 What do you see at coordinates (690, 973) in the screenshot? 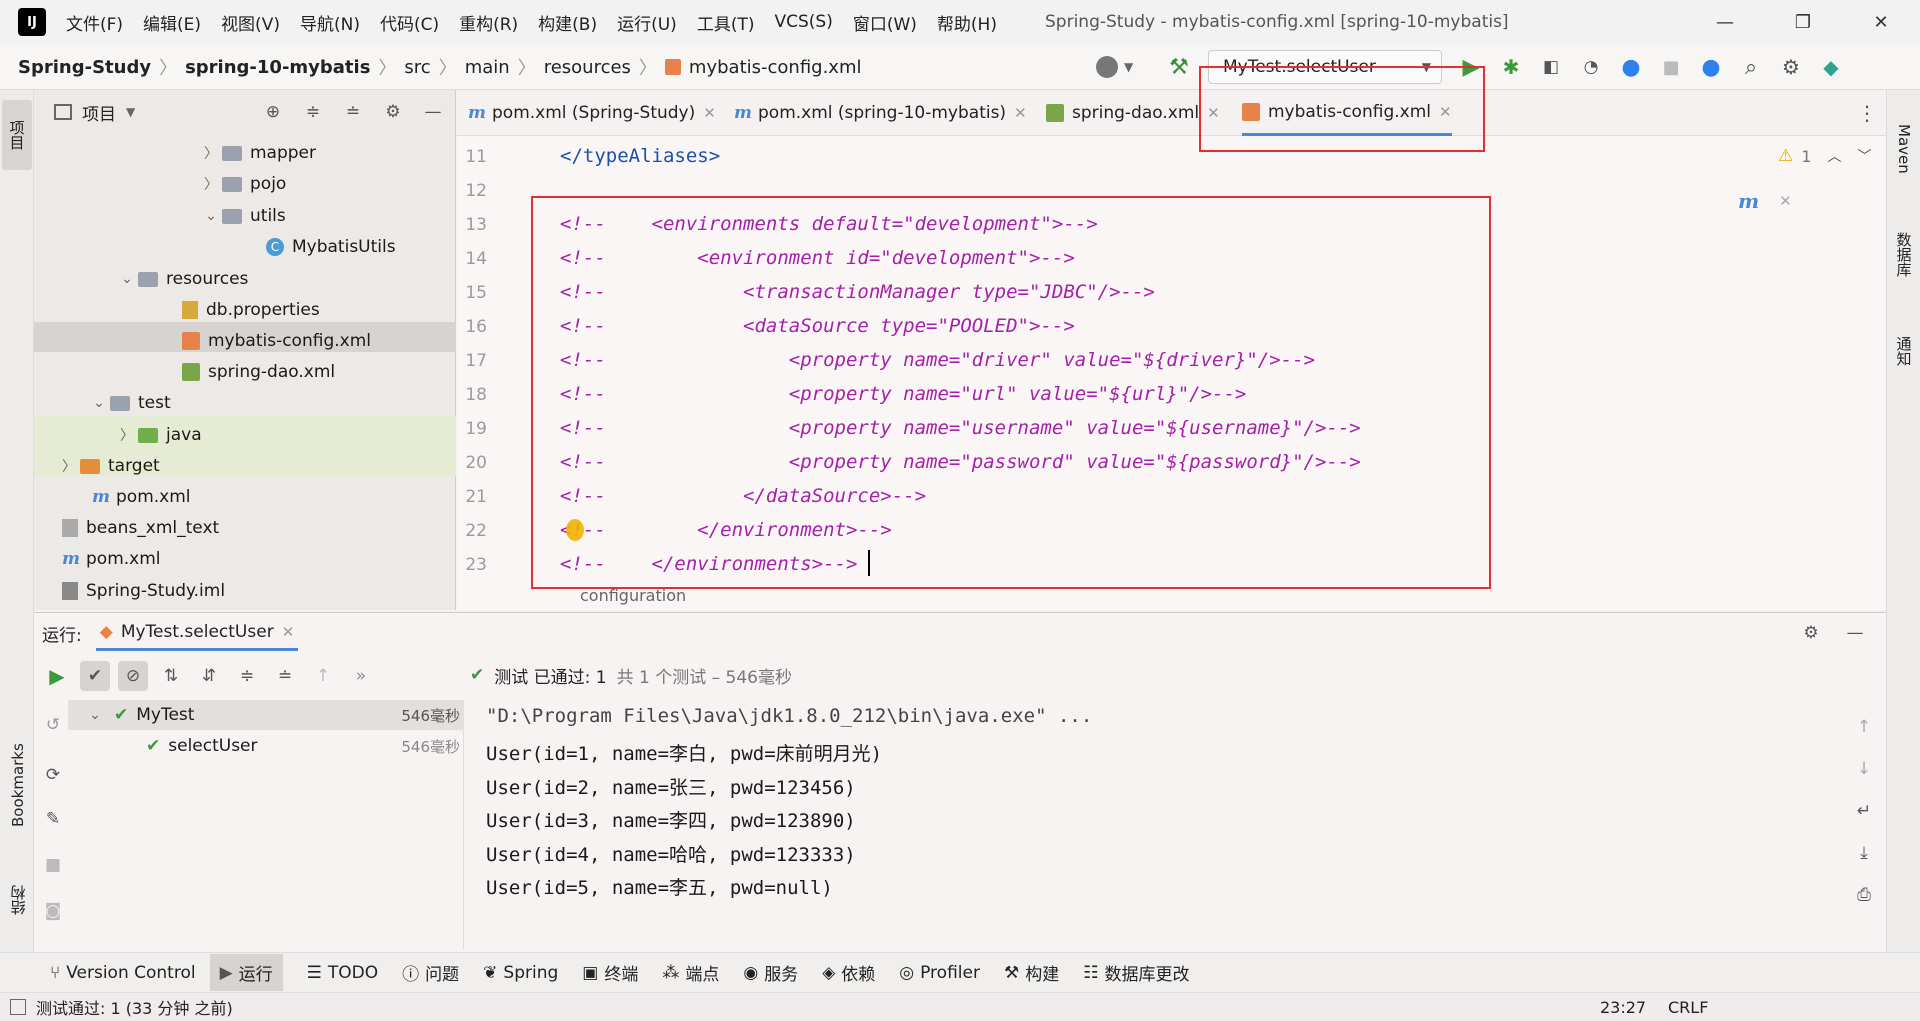
I see `tool-endpoints: ⁂ 端点` at bounding box center [690, 973].